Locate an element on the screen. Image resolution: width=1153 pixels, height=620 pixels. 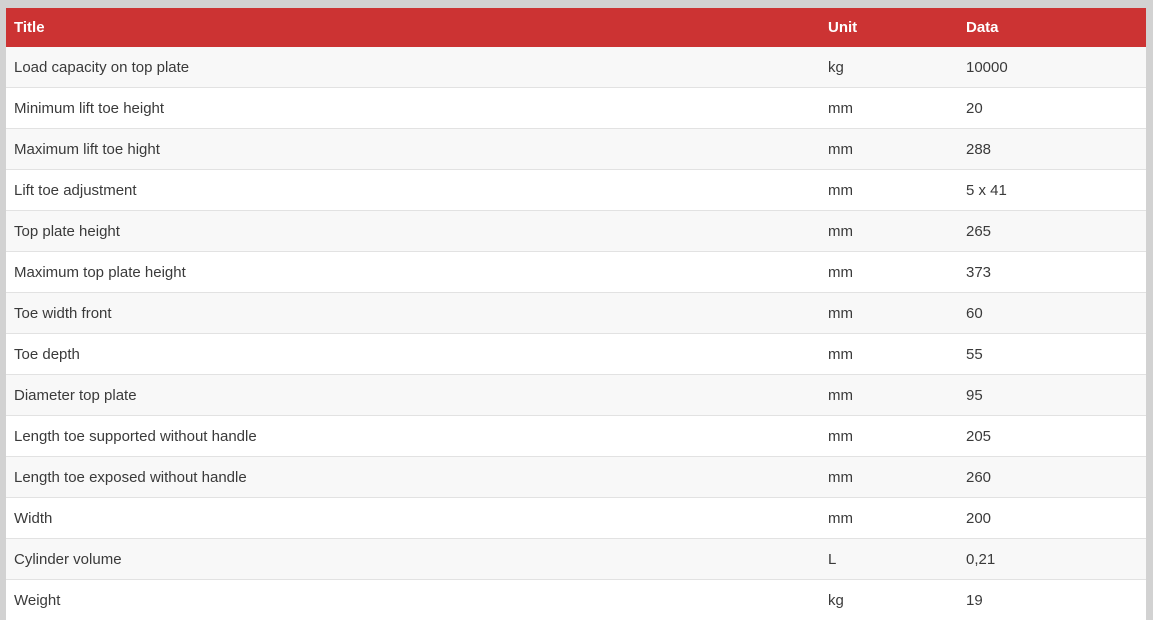
cell-data: 5 x 41 is located at coordinates (1052, 190).